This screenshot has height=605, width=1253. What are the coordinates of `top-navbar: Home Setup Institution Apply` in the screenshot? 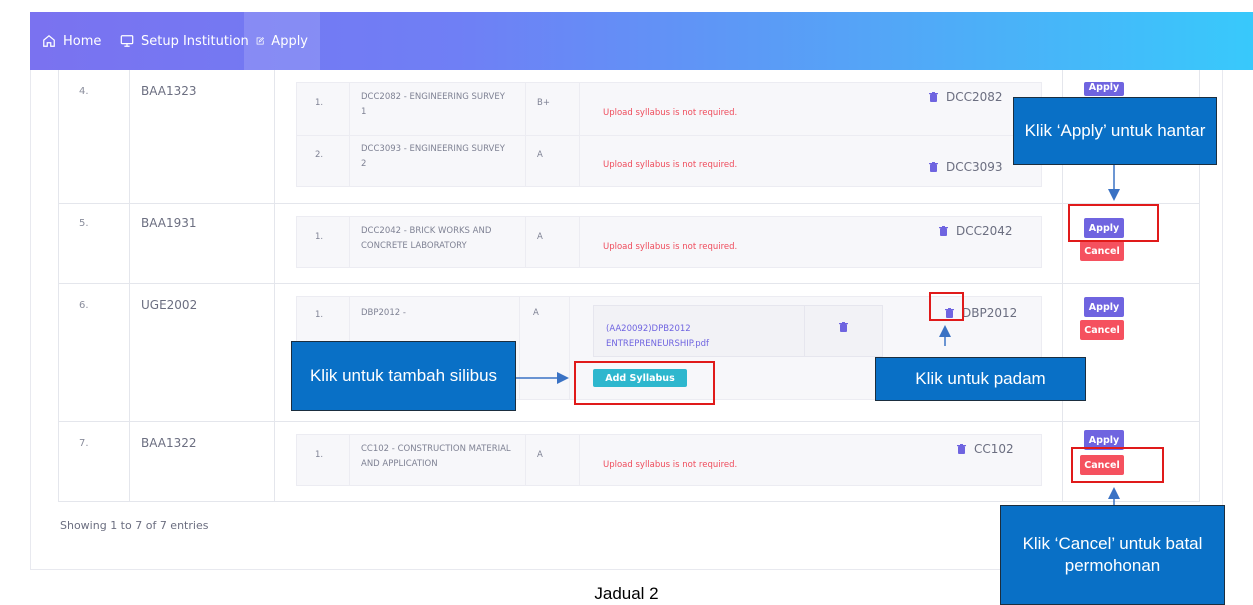 It's located at (641, 41).